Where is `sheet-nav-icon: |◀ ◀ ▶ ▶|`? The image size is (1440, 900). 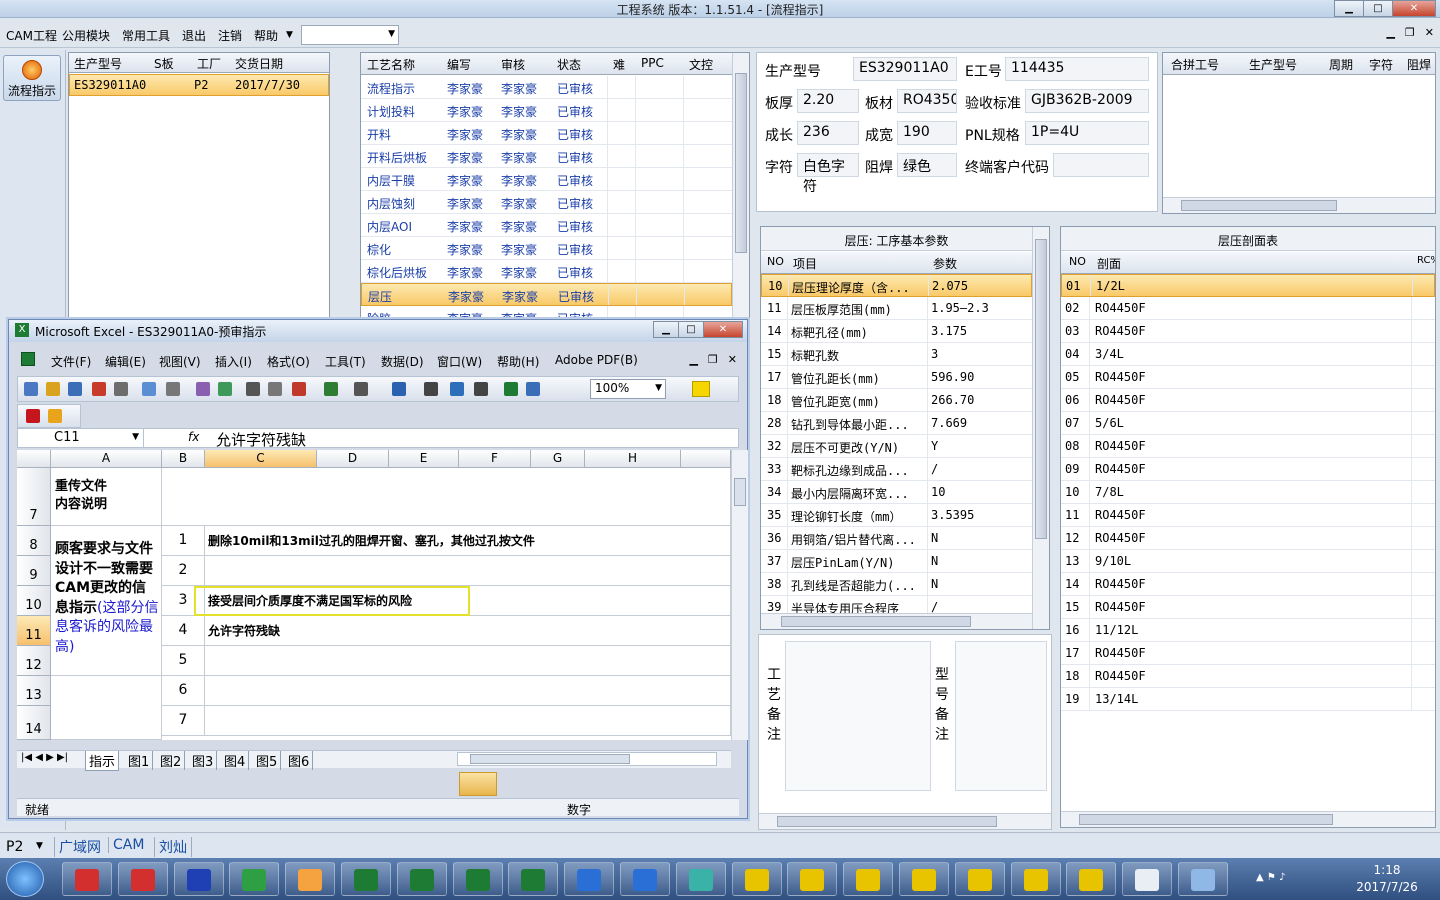 sheet-nav-icon: |◀ ◀ ▶ ▶| is located at coordinates (44, 757).